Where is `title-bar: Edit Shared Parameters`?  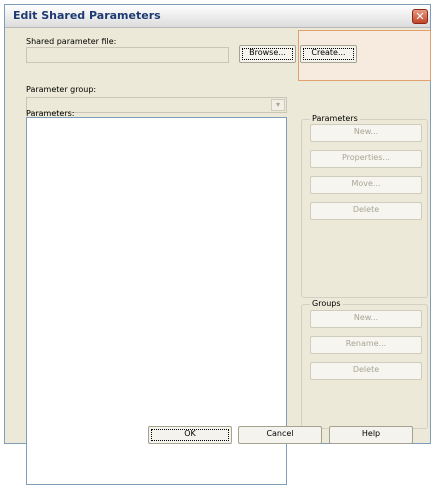 title-bar: Edit Shared Parameters is located at coordinates (217, 16).